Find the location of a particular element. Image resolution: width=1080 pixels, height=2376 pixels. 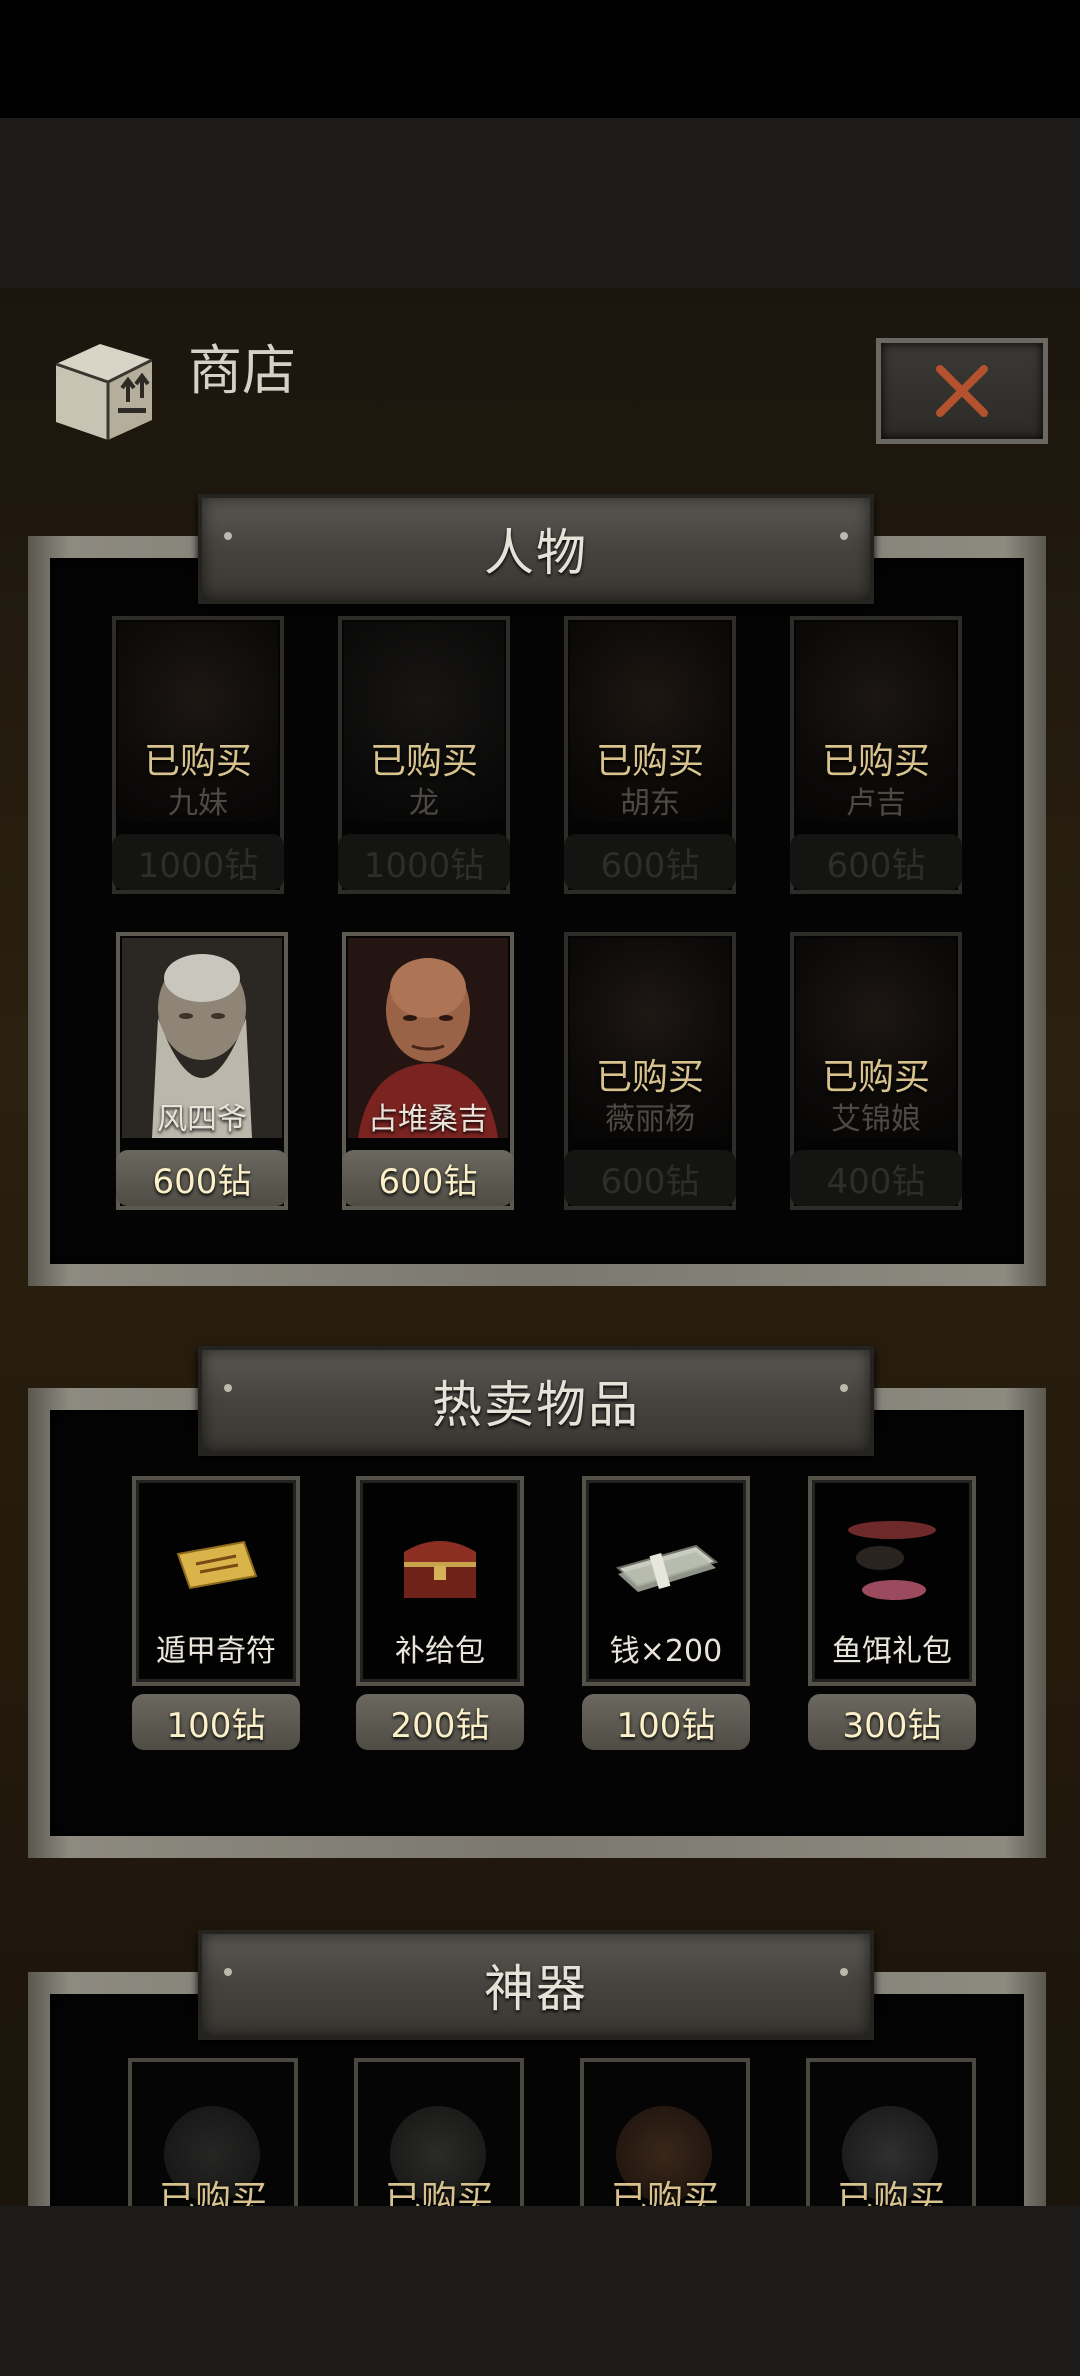

close-icon is located at coordinates (962, 391).